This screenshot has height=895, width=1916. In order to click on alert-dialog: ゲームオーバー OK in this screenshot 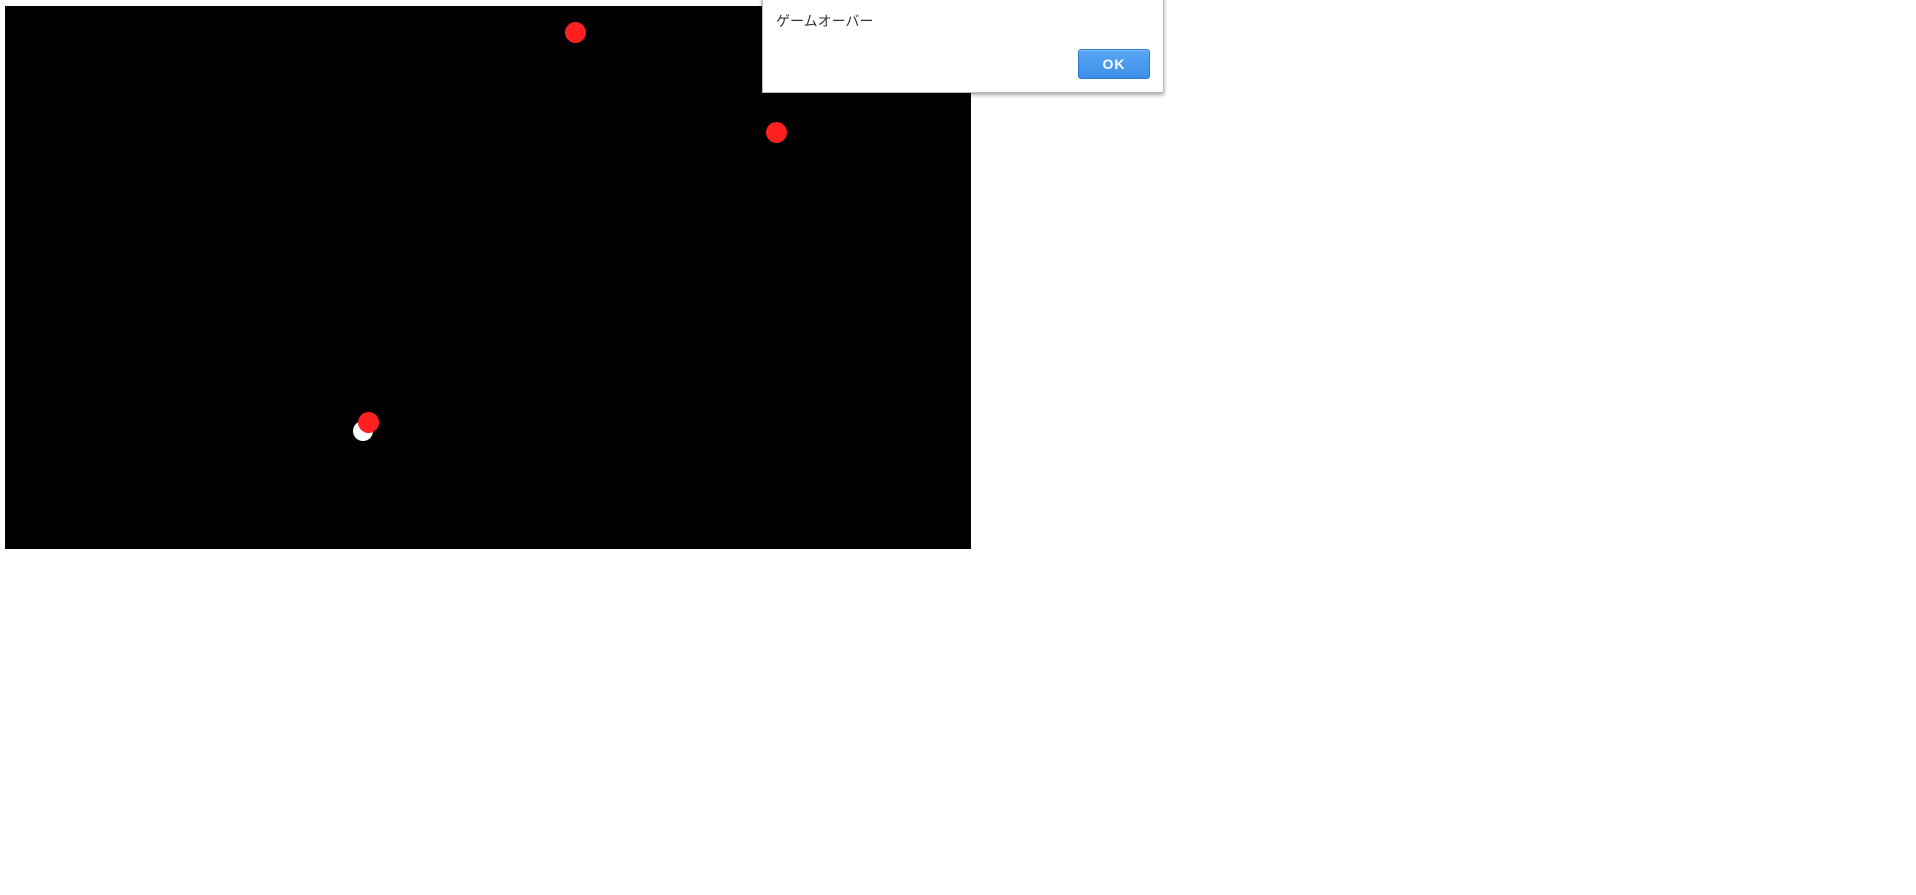, I will do `click(963, 46)`.